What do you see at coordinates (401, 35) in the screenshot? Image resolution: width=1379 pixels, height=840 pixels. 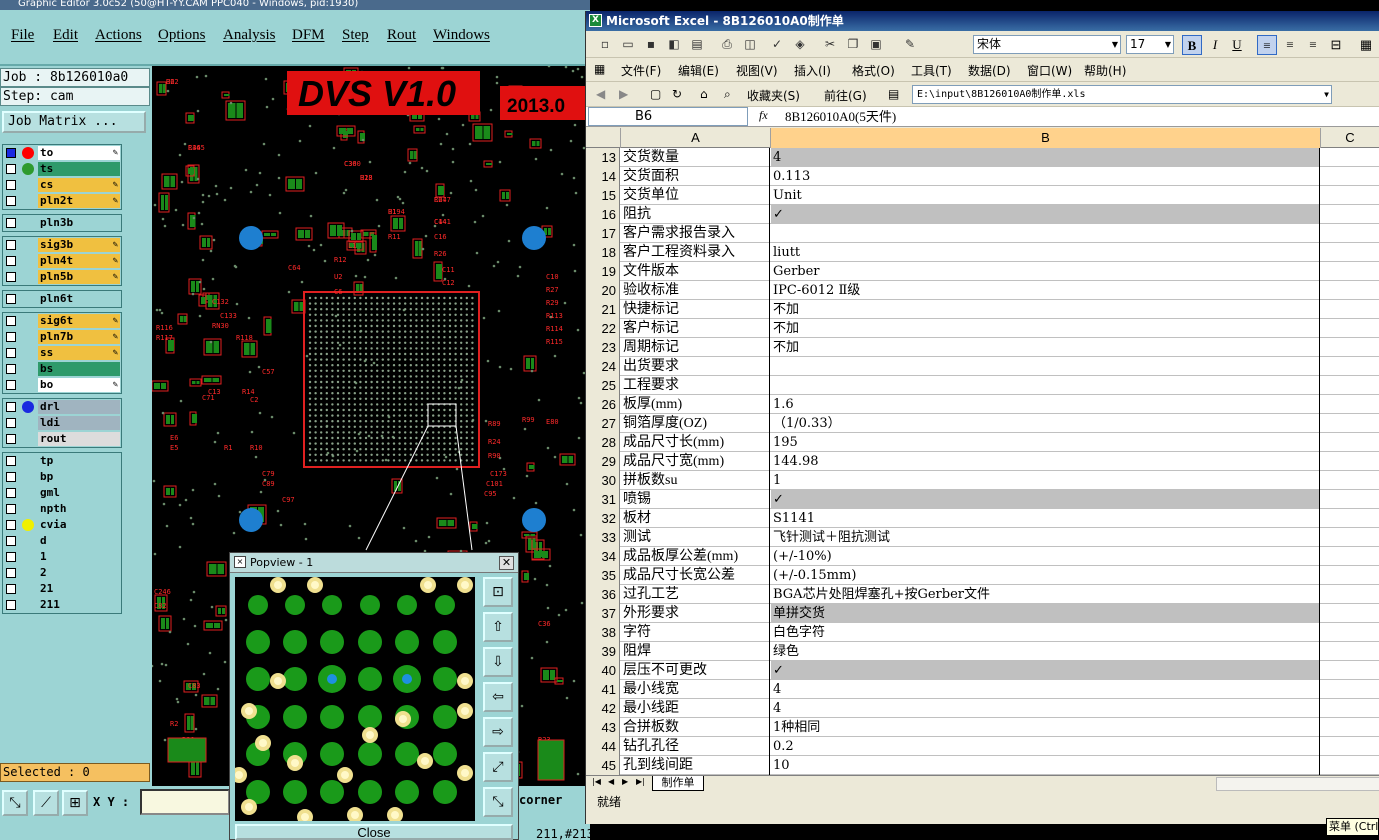 I see `menu-rout: Rout` at bounding box center [401, 35].